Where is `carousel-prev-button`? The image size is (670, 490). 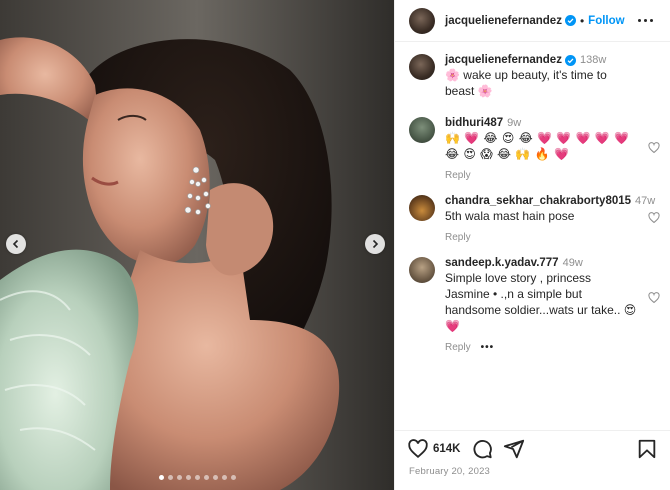 carousel-prev-button is located at coordinates (16, 244).